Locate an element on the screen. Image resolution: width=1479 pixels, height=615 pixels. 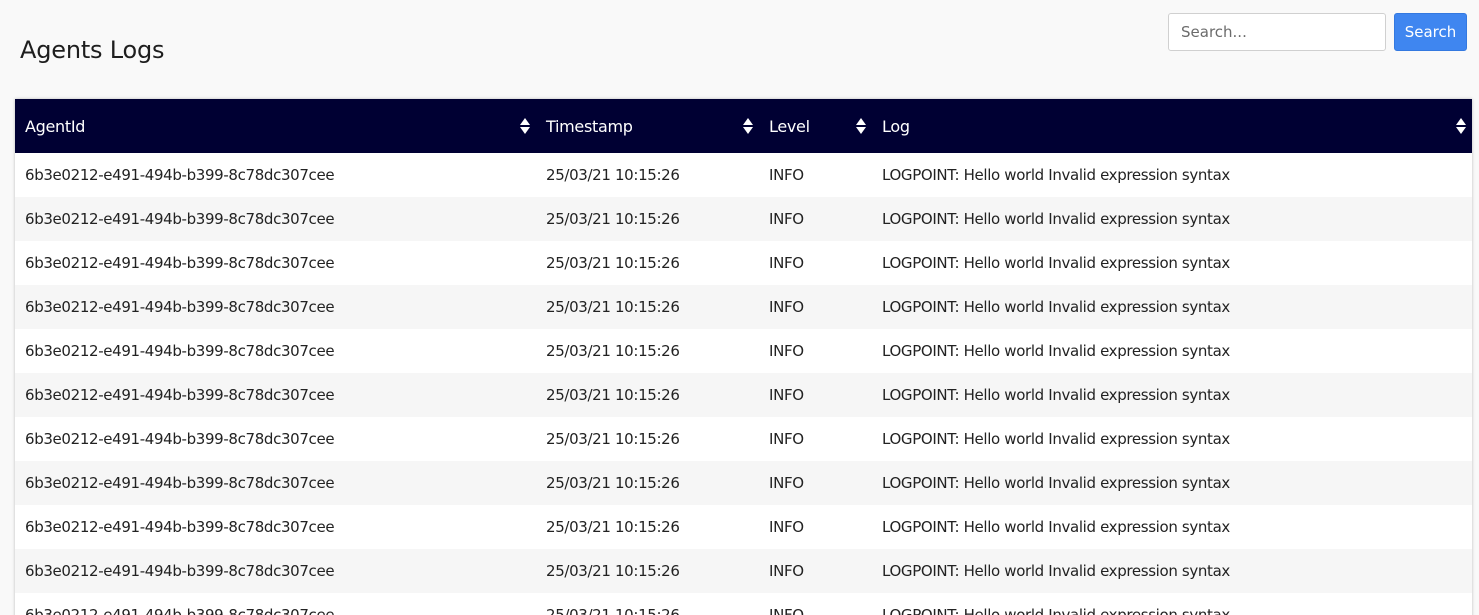
column-header-agentid: AgentId is located at coordinates (275, 126).